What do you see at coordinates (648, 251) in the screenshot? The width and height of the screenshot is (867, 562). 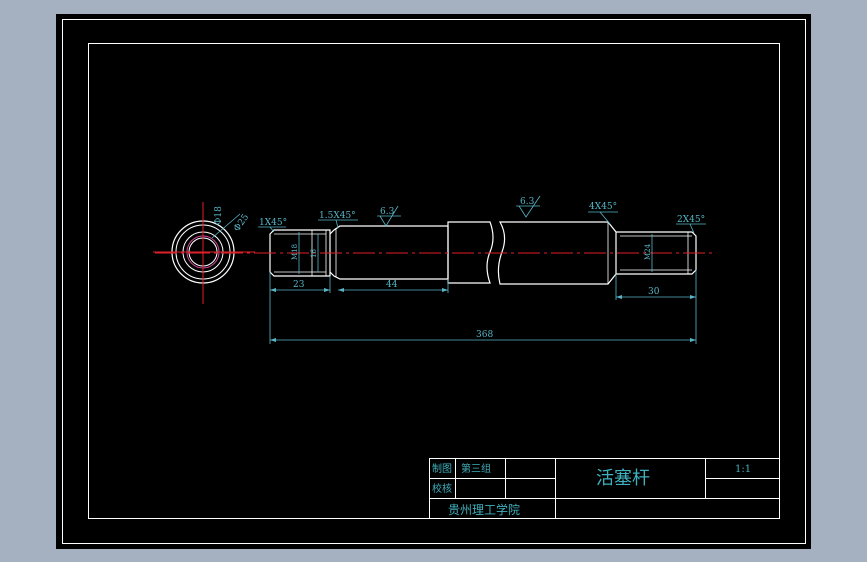 I see `dia-right-label: M24` at bounding box center [648, 251].